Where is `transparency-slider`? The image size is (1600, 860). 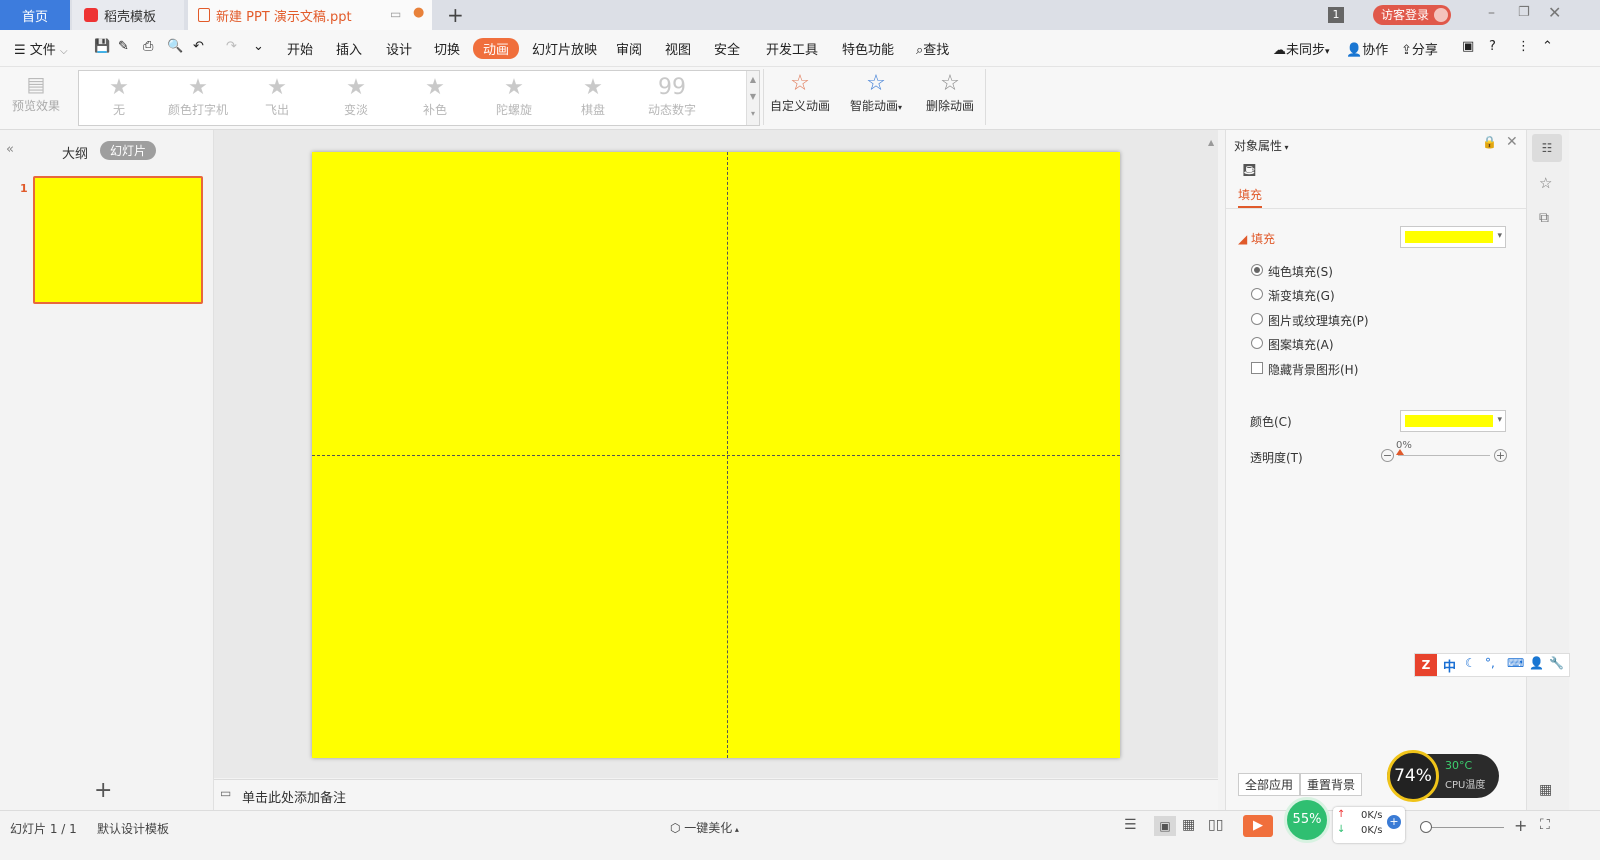
transparency-slider is located at coordinates (1444, 455).